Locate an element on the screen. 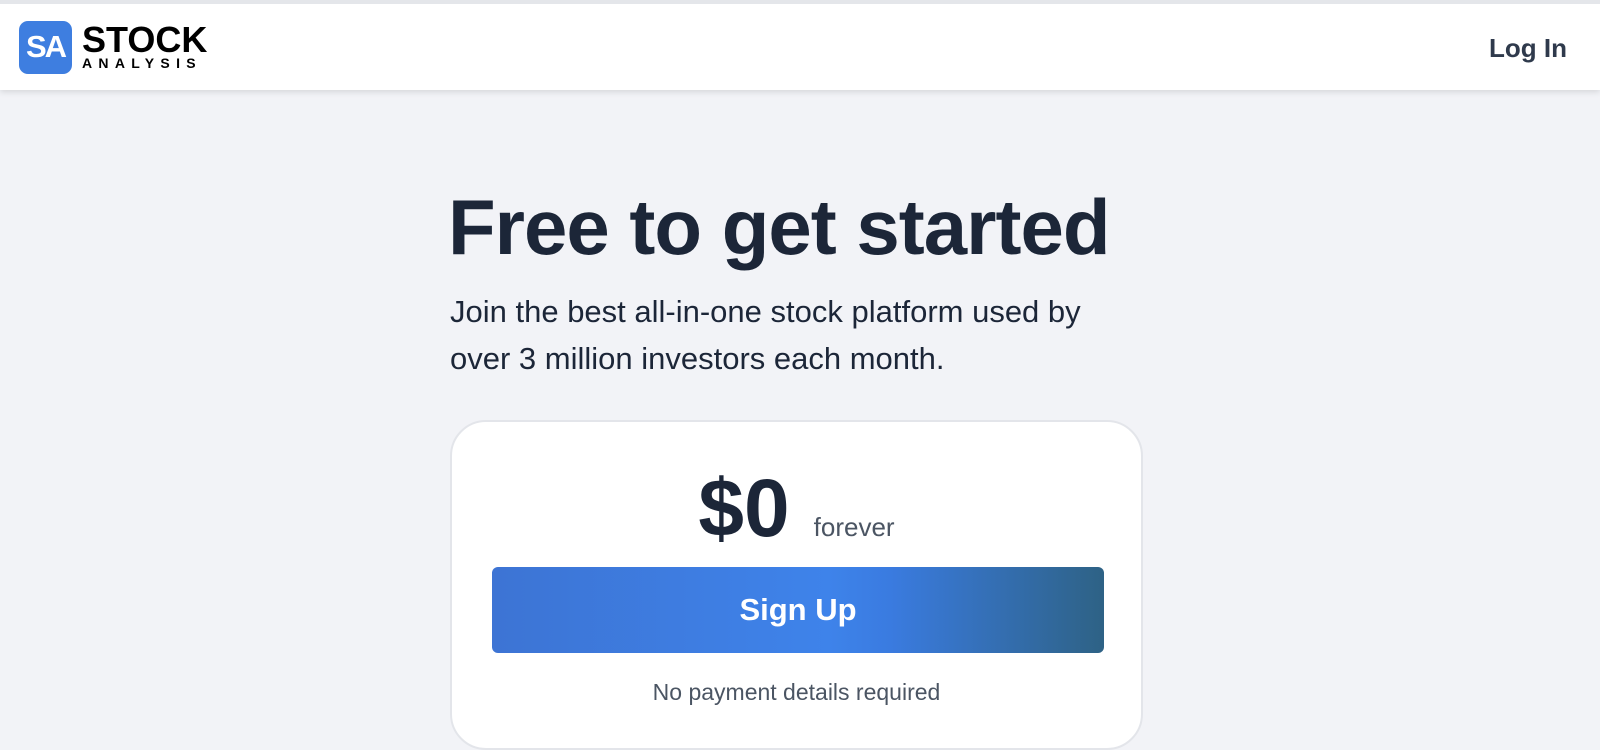  price-amount: $0 is located at coordinates (744, 508).